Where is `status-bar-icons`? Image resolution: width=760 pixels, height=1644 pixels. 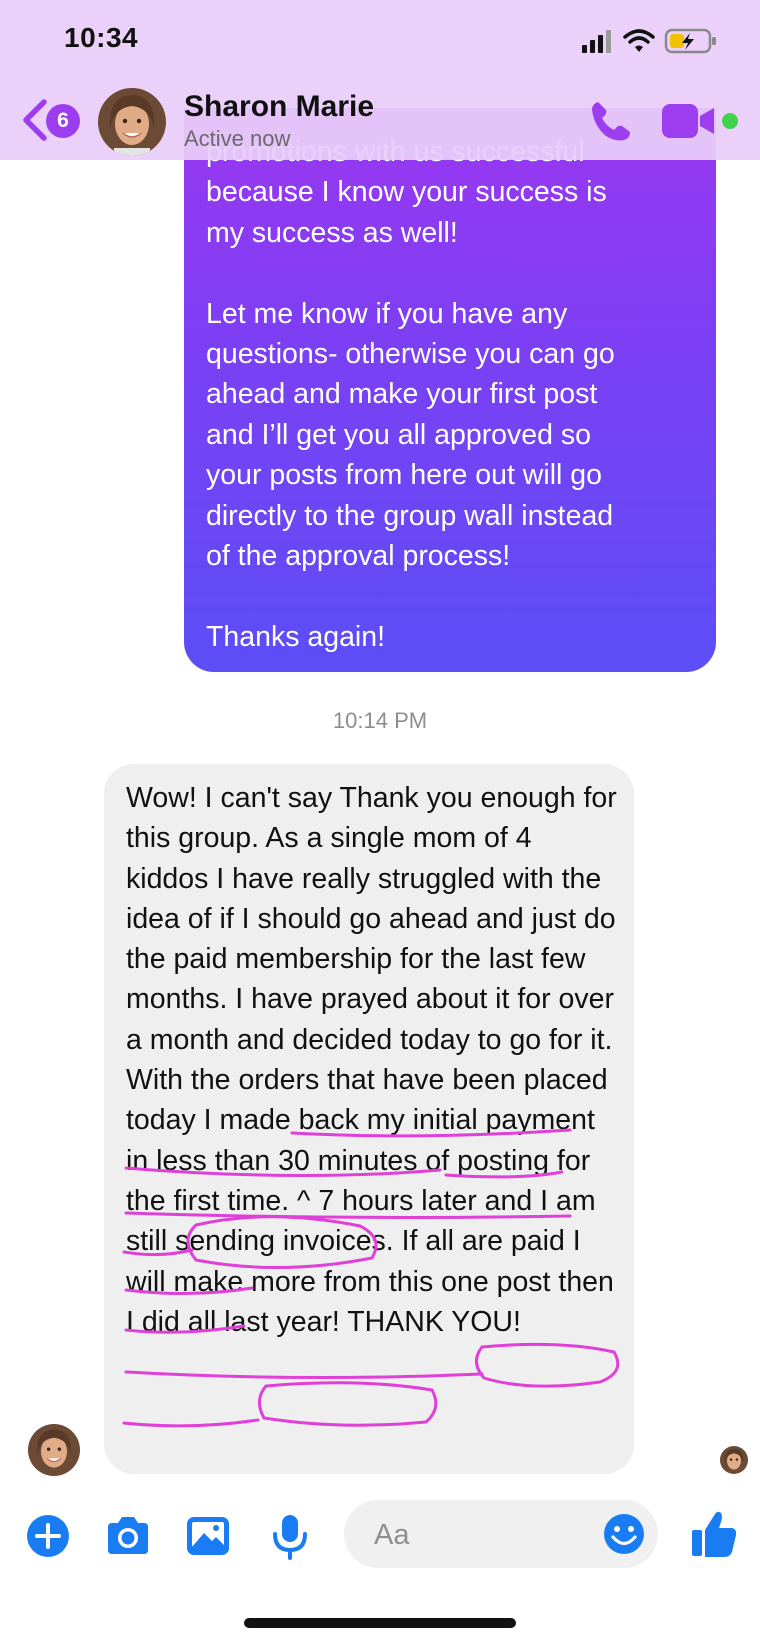
status-bar-icons is located at coordinates (649, 41).